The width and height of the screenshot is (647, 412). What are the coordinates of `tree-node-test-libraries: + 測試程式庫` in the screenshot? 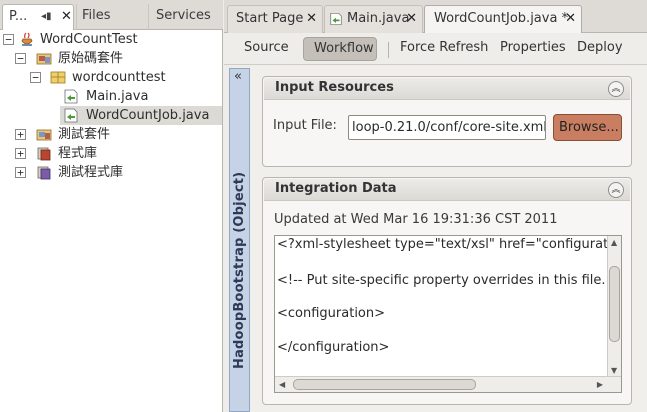 It's located at (111, 172).